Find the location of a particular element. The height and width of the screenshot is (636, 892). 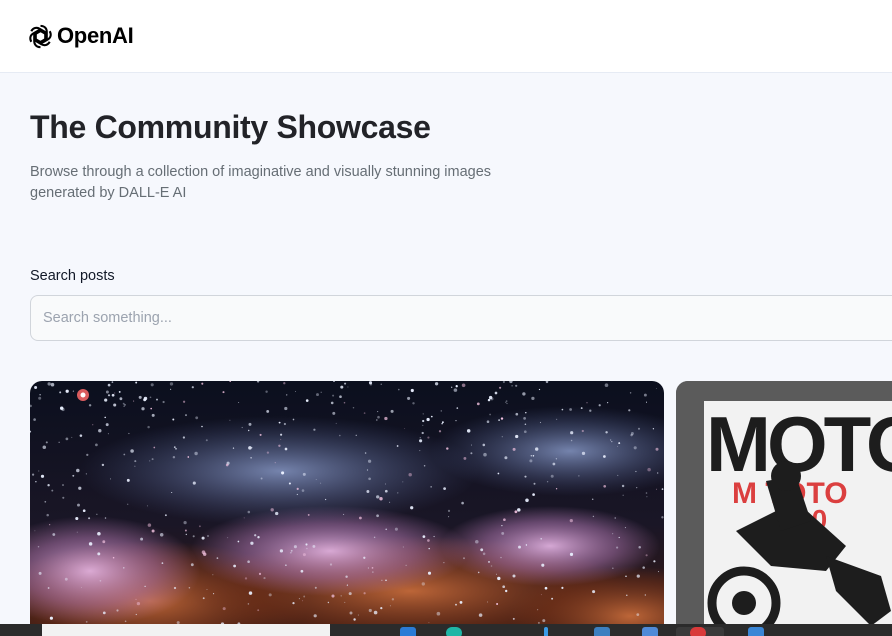

chrome-icon is located at coordinates (698, 631).